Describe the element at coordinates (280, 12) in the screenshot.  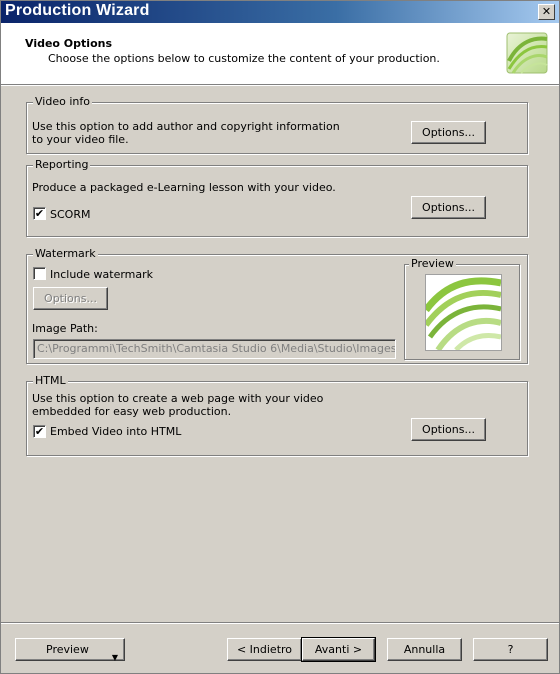
I see `title-bar: Production Wizard ✕` at that location.